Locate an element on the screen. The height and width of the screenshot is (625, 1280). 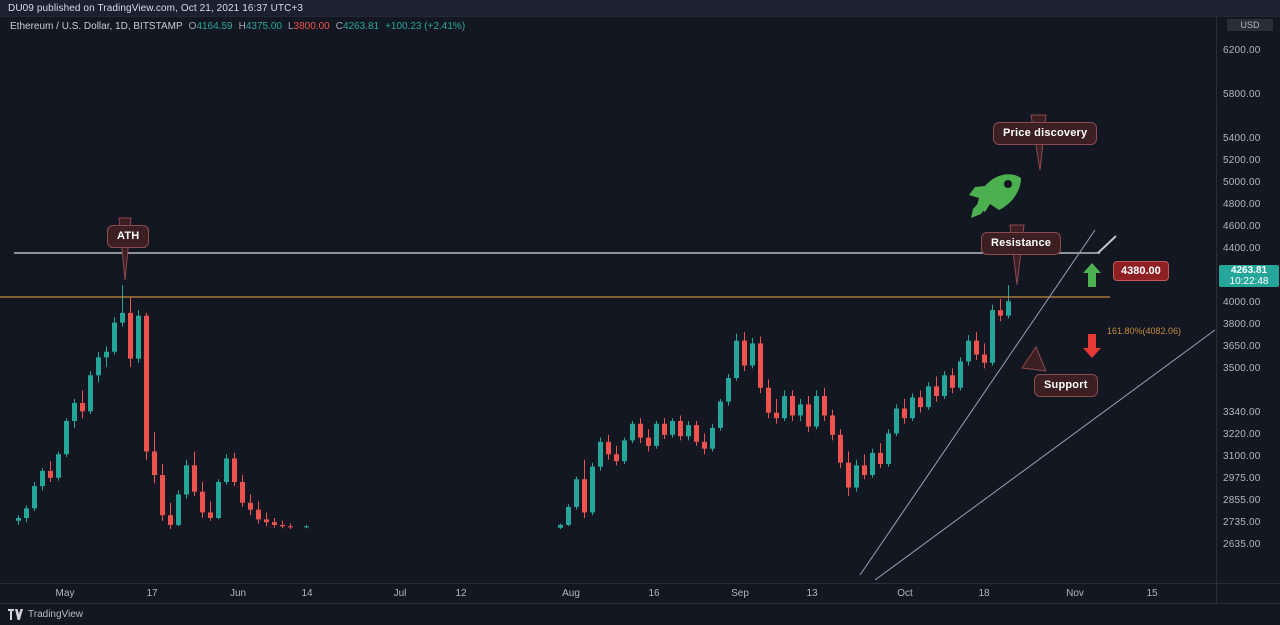
currency-badge: USD is located at coordinates (1250, 25).